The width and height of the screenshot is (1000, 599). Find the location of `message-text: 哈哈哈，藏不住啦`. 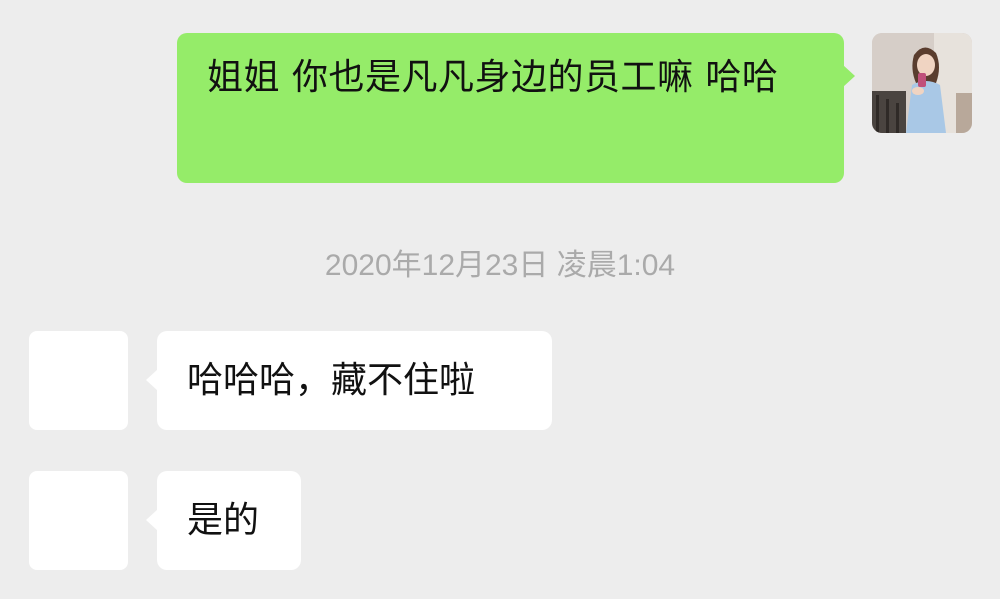

message-text: 哈哈哈，藏不住啦 is located at coordinates (331, 380).